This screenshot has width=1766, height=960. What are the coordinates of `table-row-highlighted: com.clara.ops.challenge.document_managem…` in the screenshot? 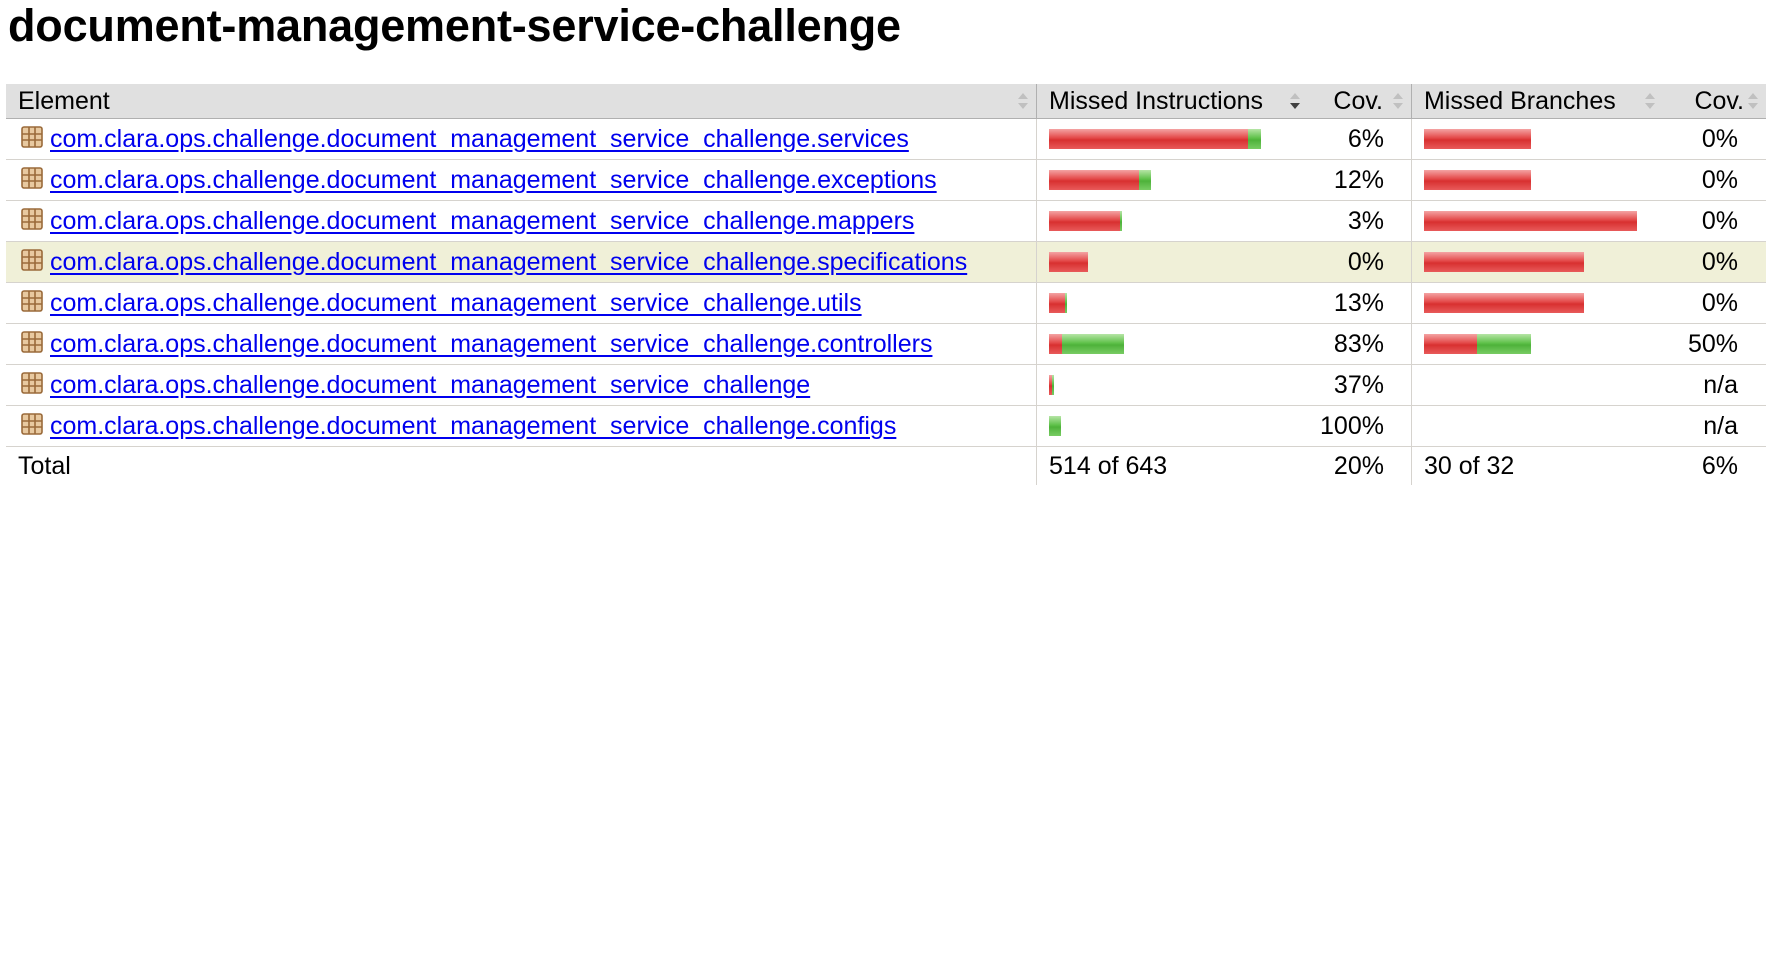 It's located at (886, 262).